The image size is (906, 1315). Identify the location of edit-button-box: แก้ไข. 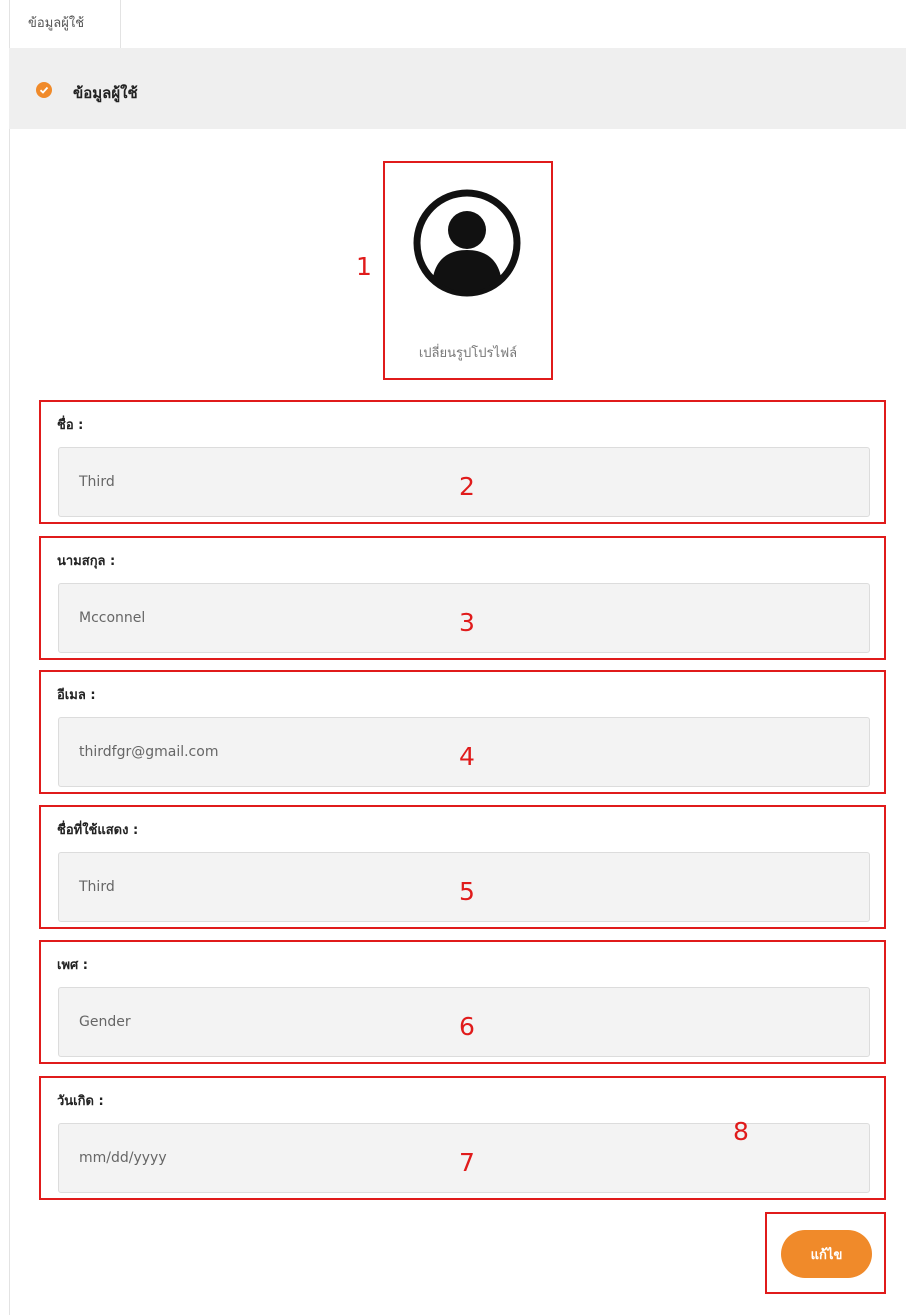
(825, 1253).